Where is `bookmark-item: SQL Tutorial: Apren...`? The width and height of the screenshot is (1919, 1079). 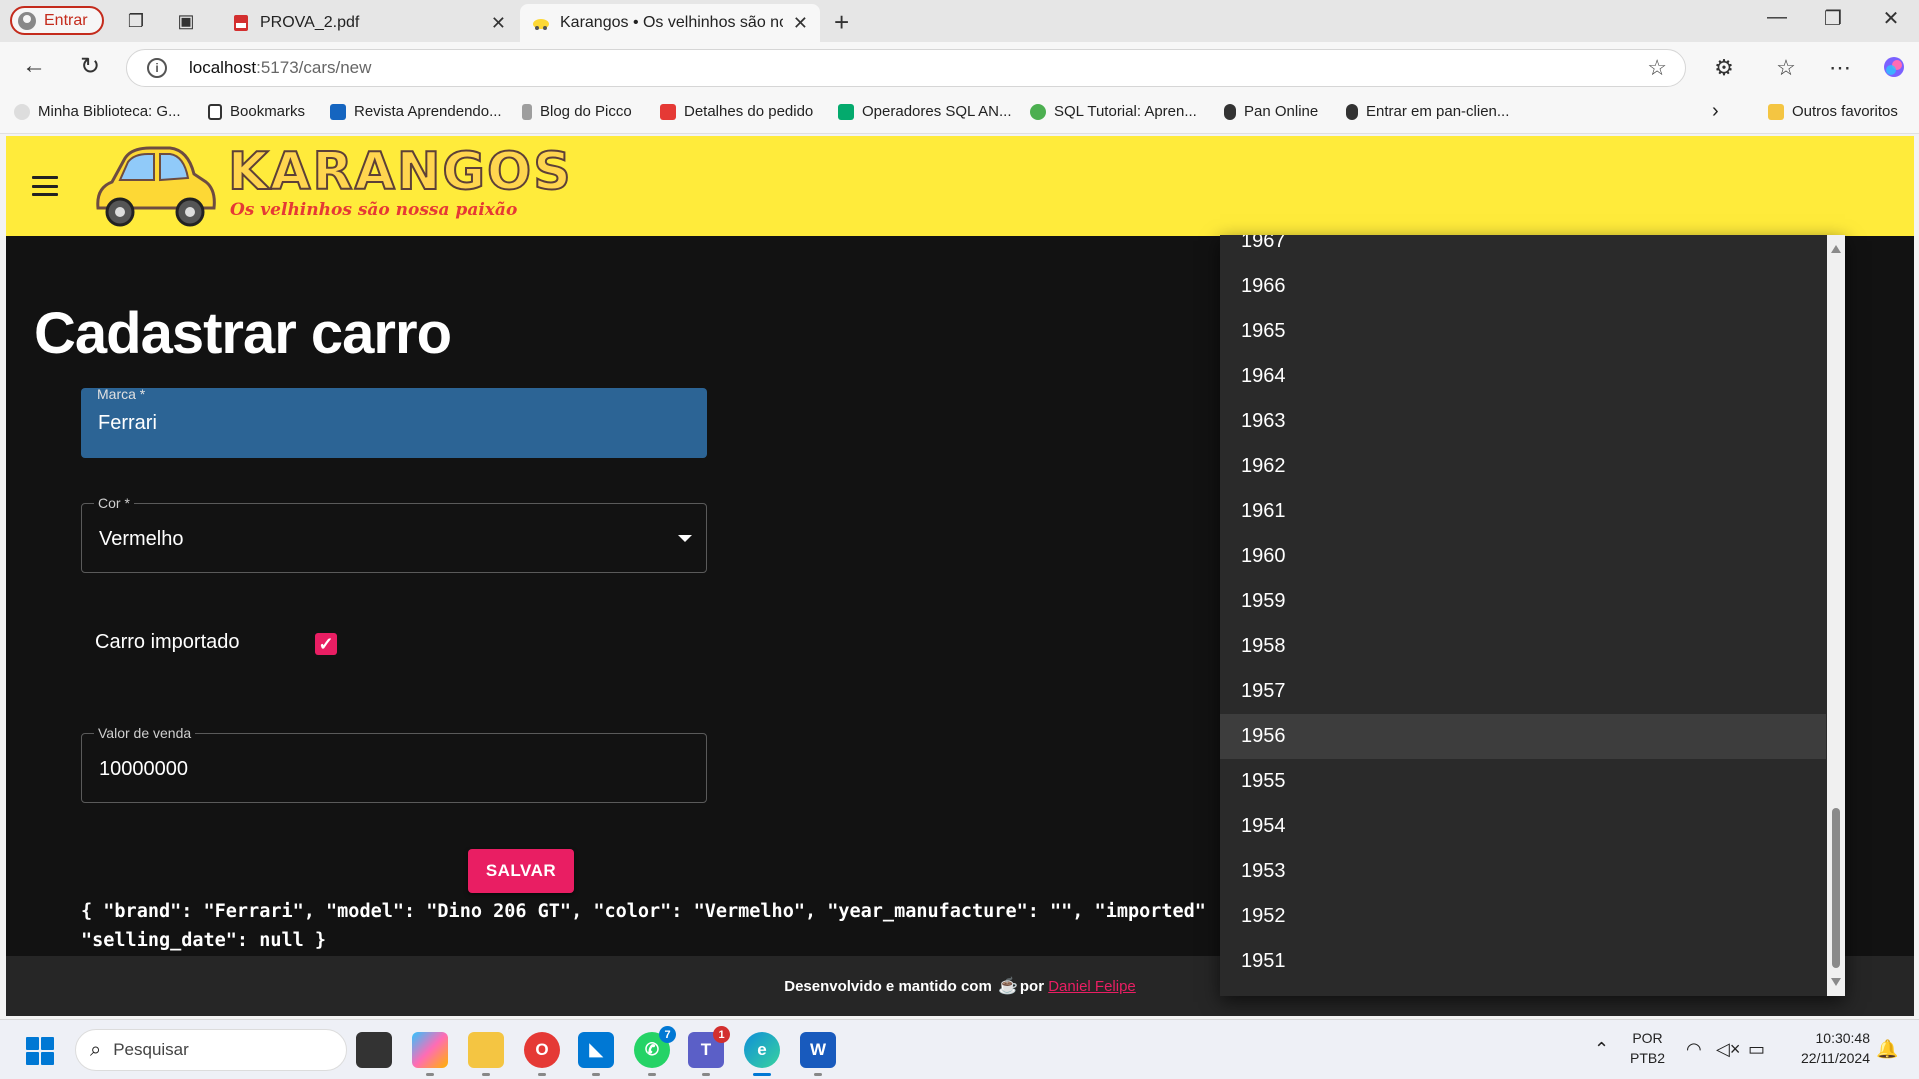 bookmark-item: SQL Tutorial: Apren... is located at coordinates (1113, 111).